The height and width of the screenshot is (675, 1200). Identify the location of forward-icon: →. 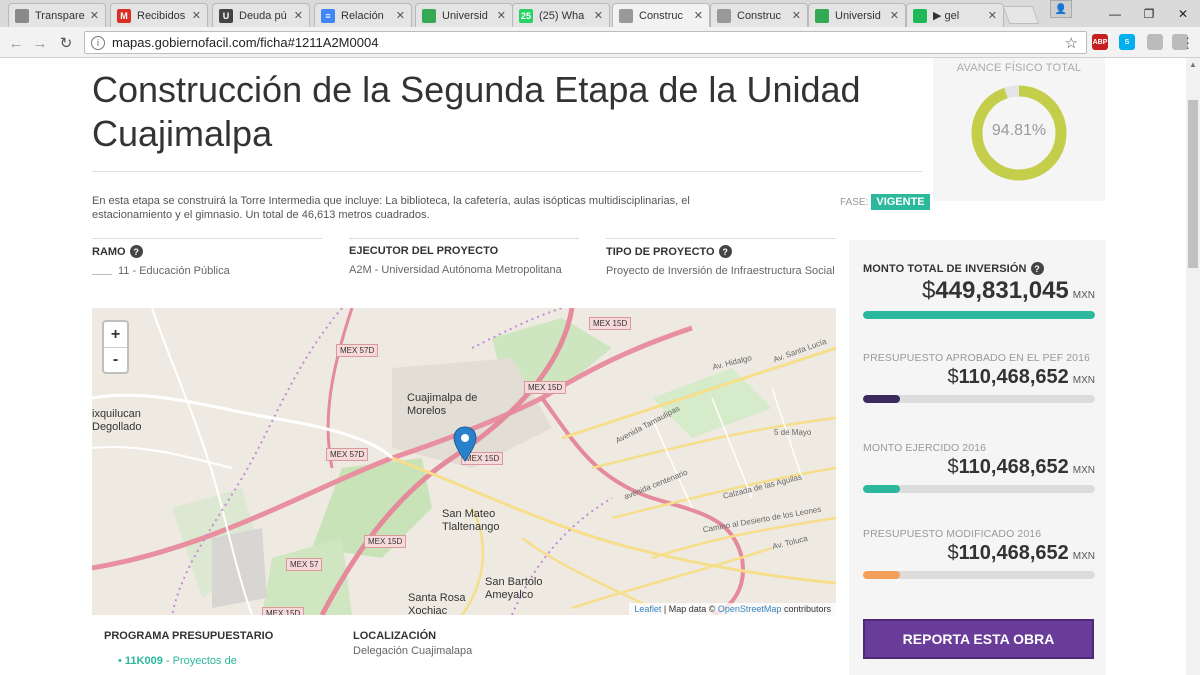
(40, 43).